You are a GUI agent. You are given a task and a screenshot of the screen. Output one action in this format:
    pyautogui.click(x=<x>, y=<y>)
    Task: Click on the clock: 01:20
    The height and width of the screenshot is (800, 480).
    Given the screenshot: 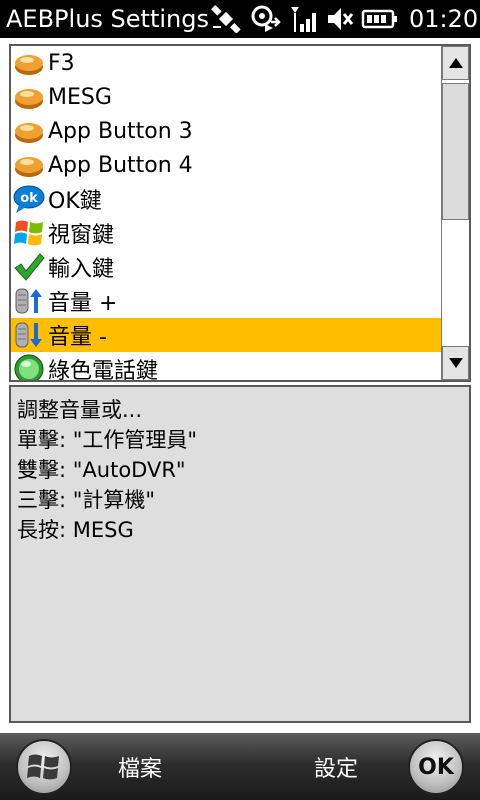 What is the action you would take?
    pyautogui.click(x=443, y=19)
    